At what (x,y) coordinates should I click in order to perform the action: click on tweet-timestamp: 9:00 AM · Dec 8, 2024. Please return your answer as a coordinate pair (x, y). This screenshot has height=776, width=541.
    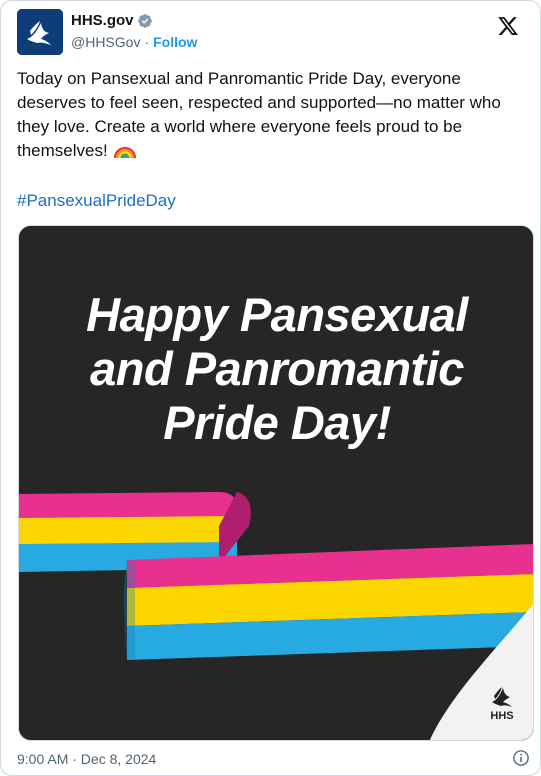
    Looking at the image, I should click on (86, 759).